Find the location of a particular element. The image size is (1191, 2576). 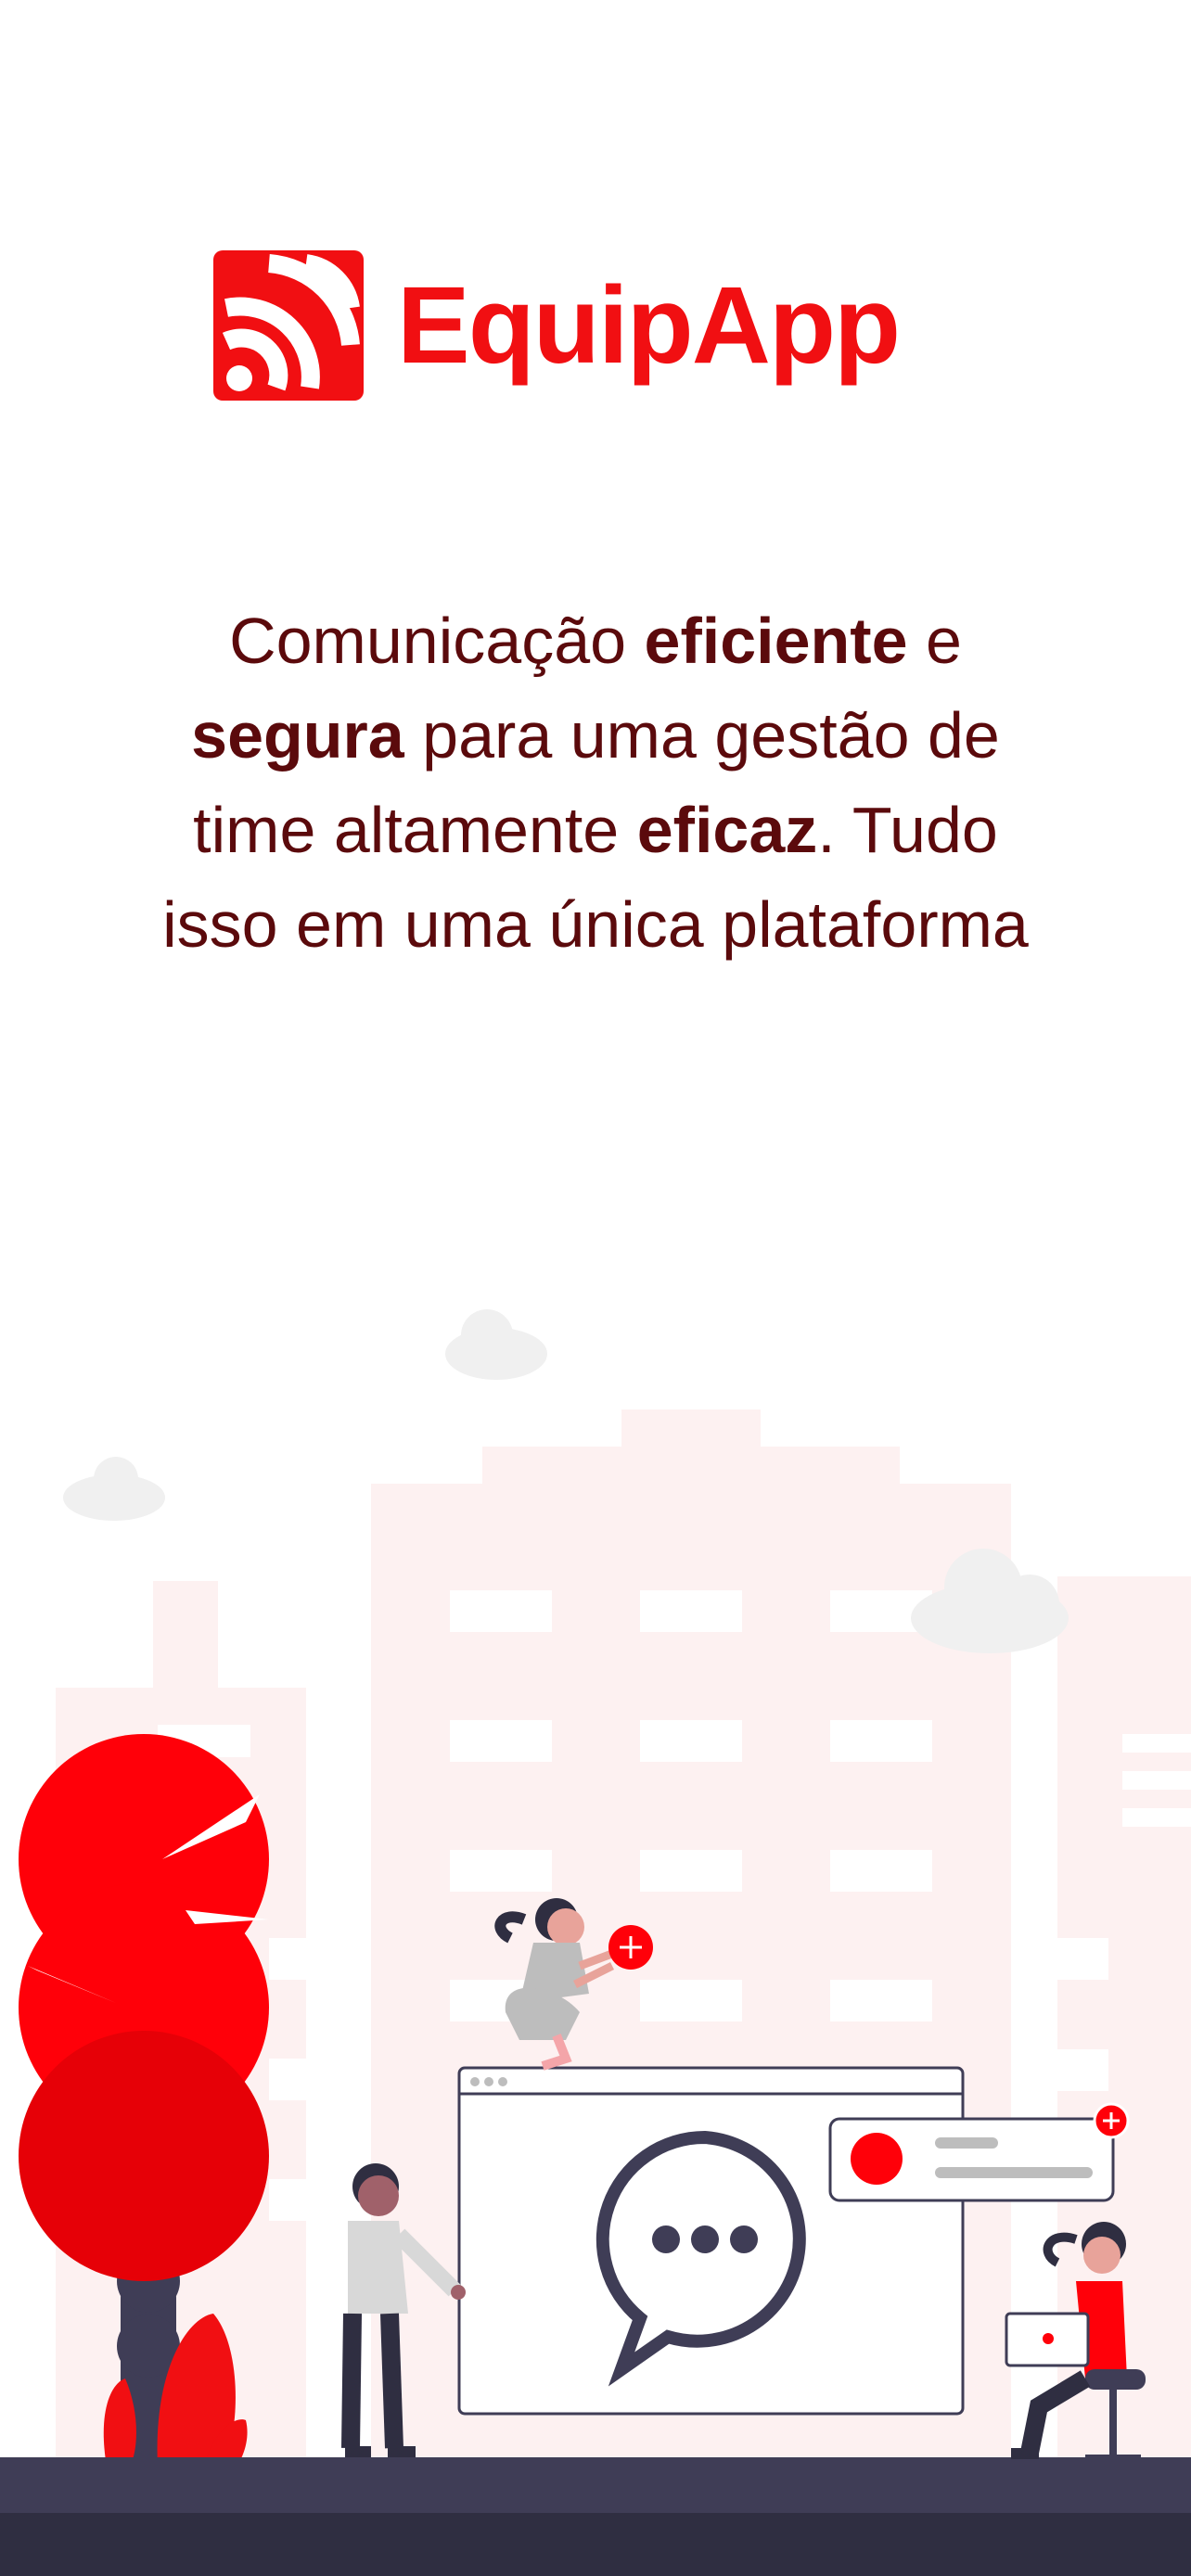

tagline-emphasis: eficaz is located at coordinates (727, 830).